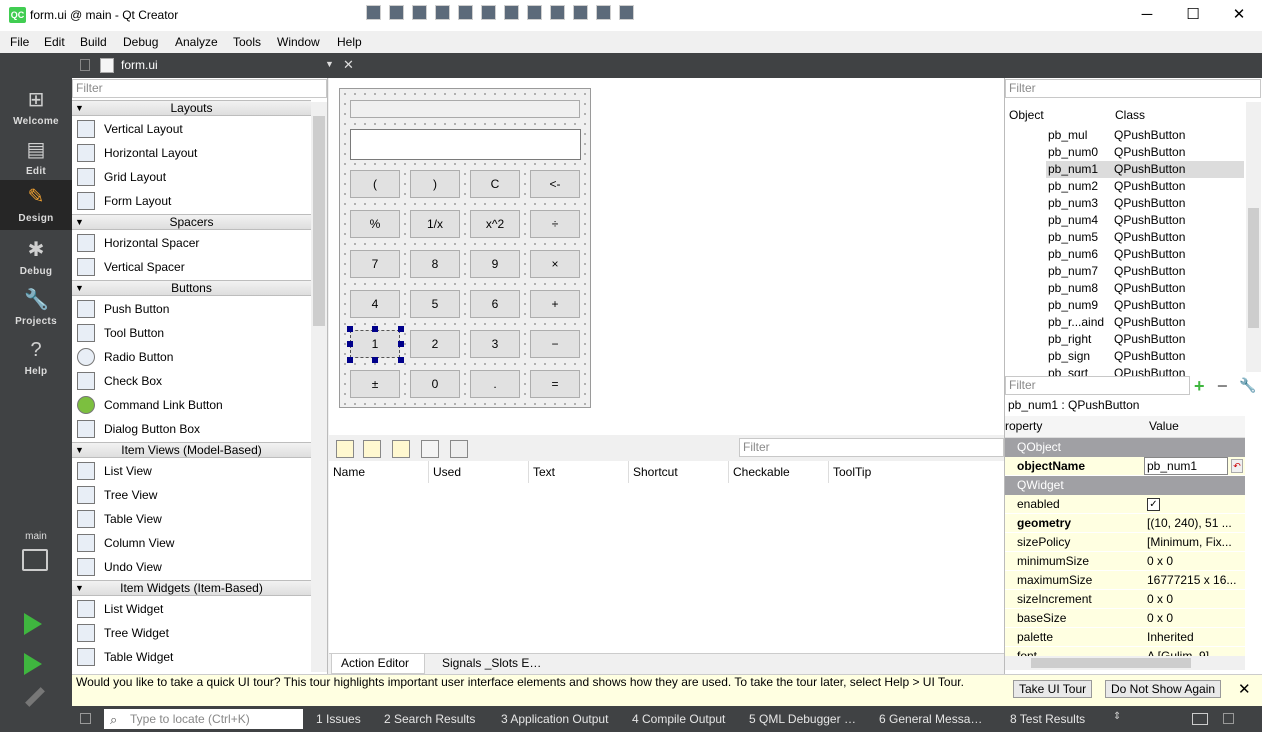 The image size is (1262, 732). I want to click on key-0: 0, so click(435, 384).